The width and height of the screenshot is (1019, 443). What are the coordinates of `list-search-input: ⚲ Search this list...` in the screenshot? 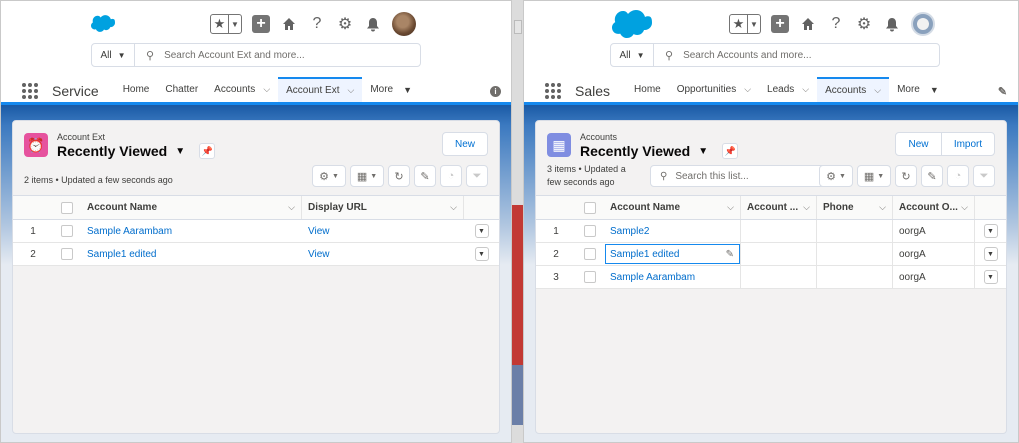 It's located at (739, 176).